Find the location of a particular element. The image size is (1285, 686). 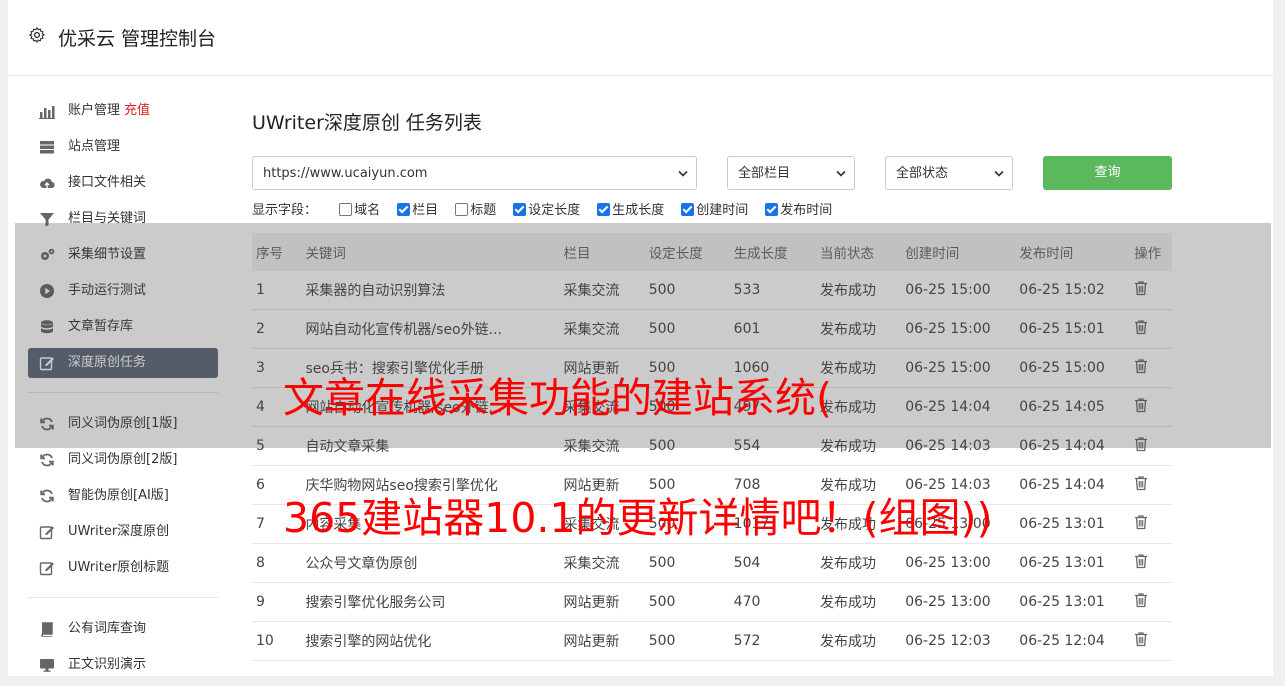

field-checkbox: 域名 is located at coordinates (359, 211).